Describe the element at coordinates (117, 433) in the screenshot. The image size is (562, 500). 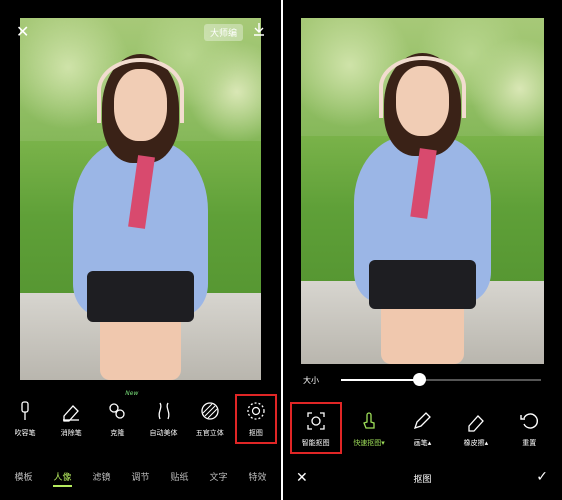
I see `tool-label: 克隆` at that location.